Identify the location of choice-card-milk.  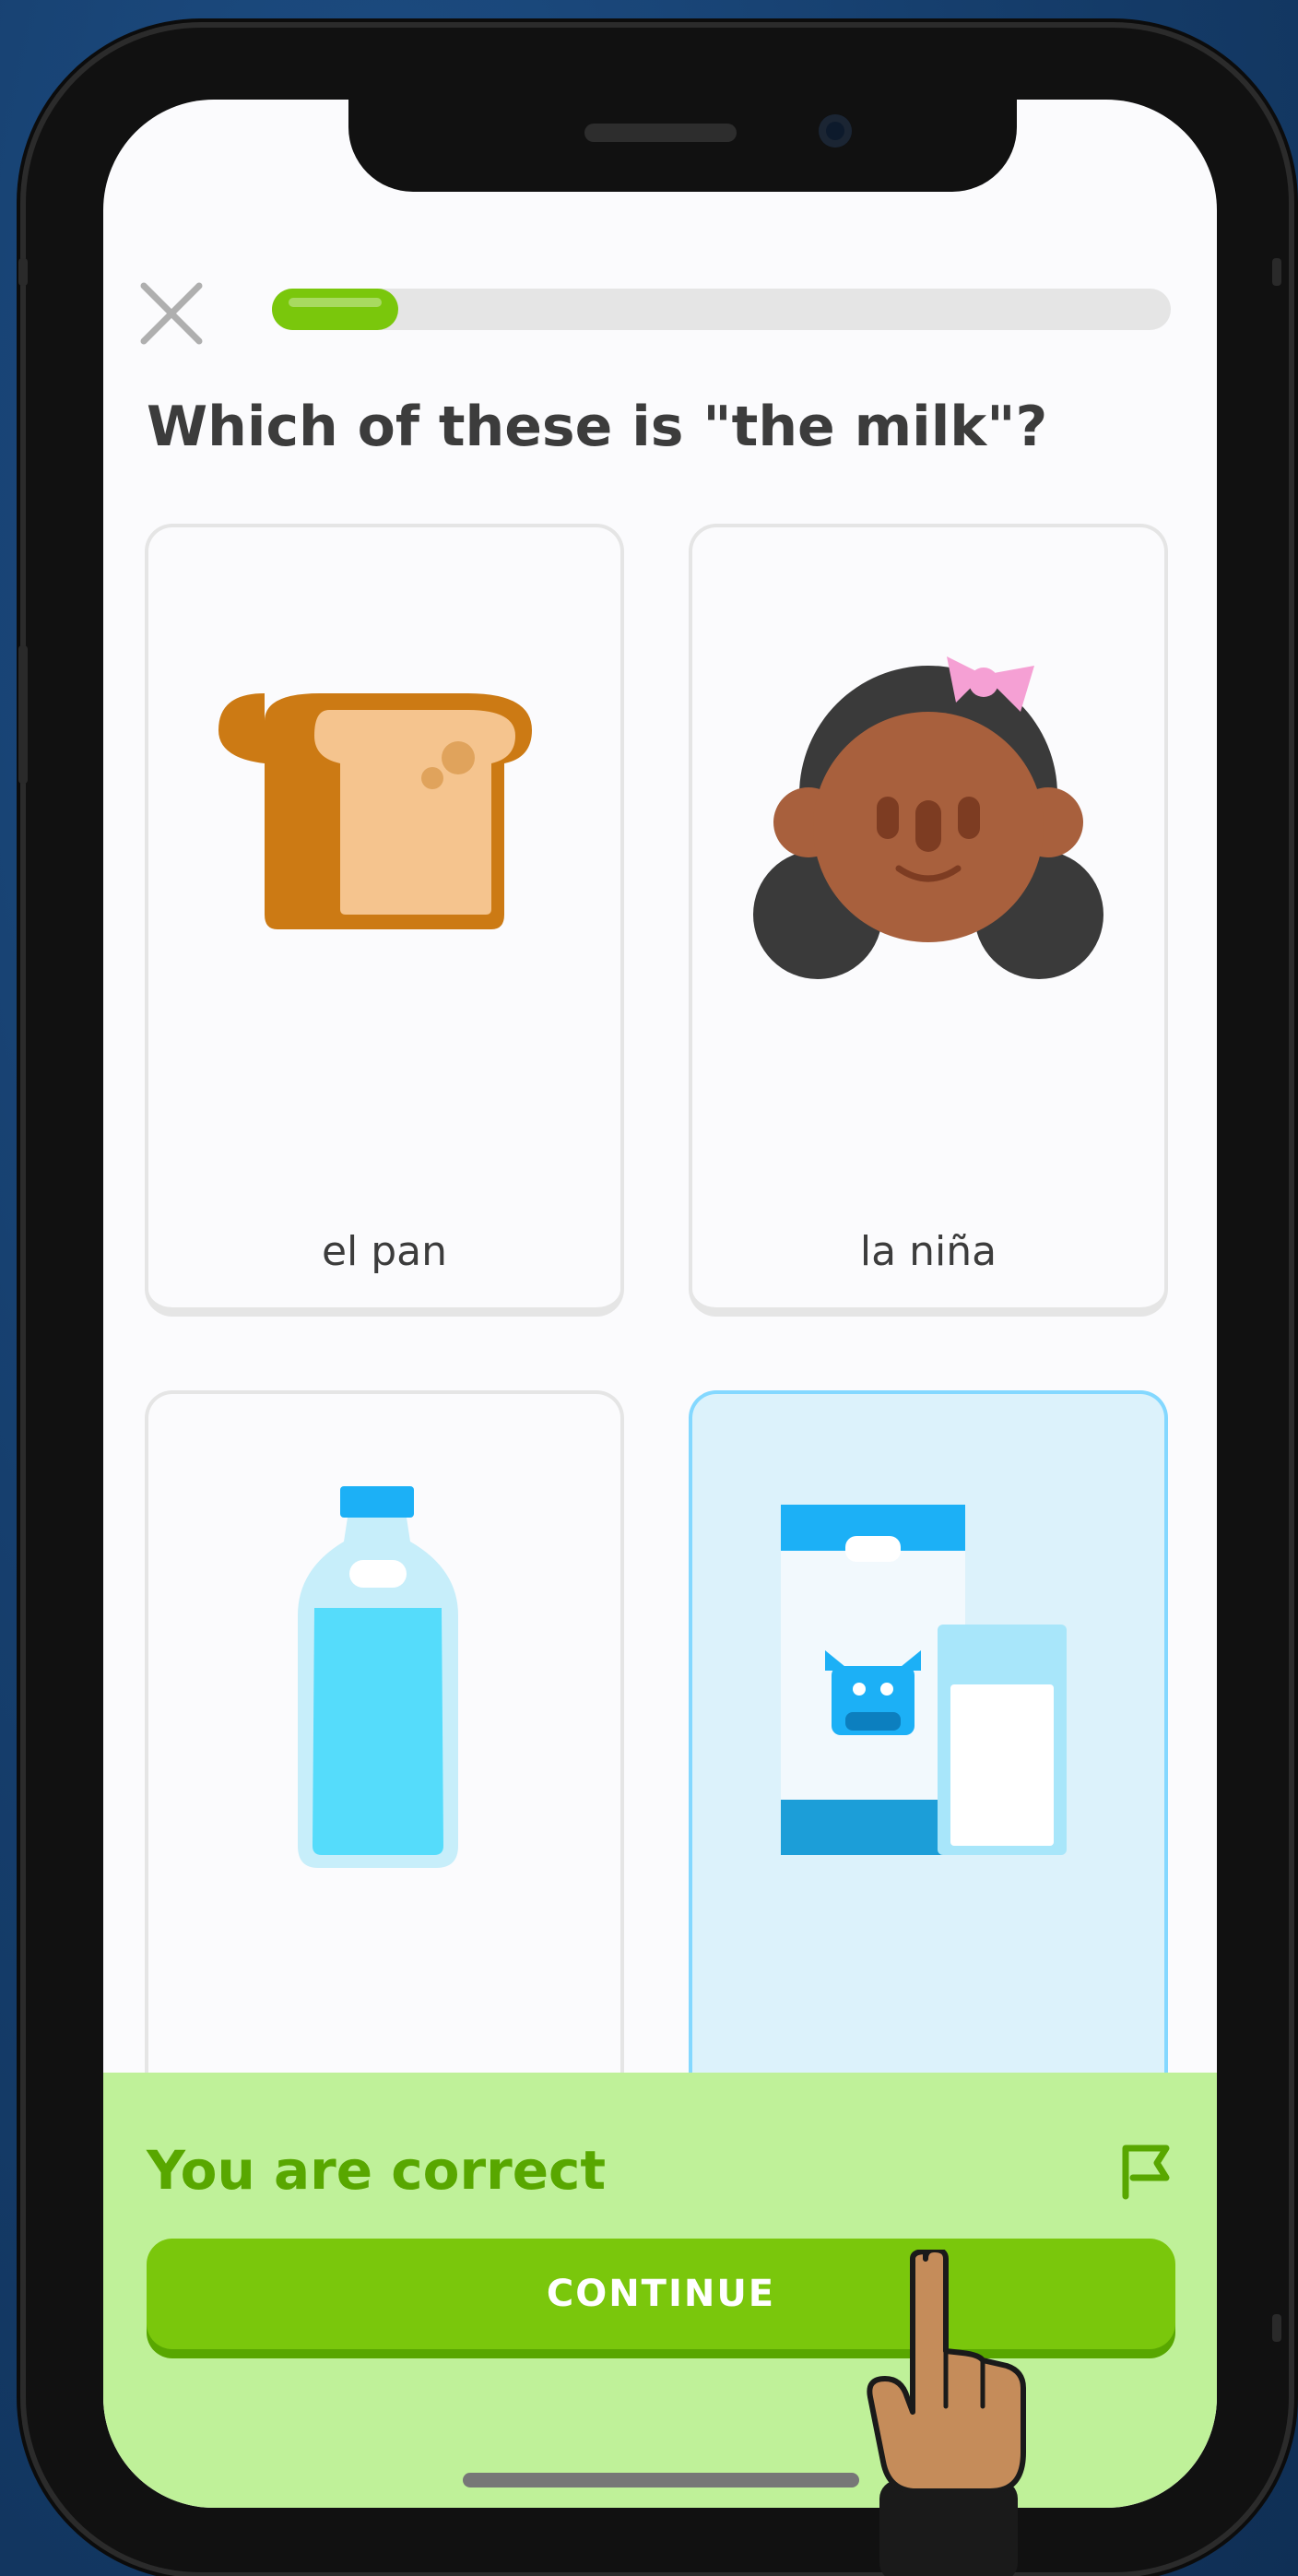
(928, 1786).